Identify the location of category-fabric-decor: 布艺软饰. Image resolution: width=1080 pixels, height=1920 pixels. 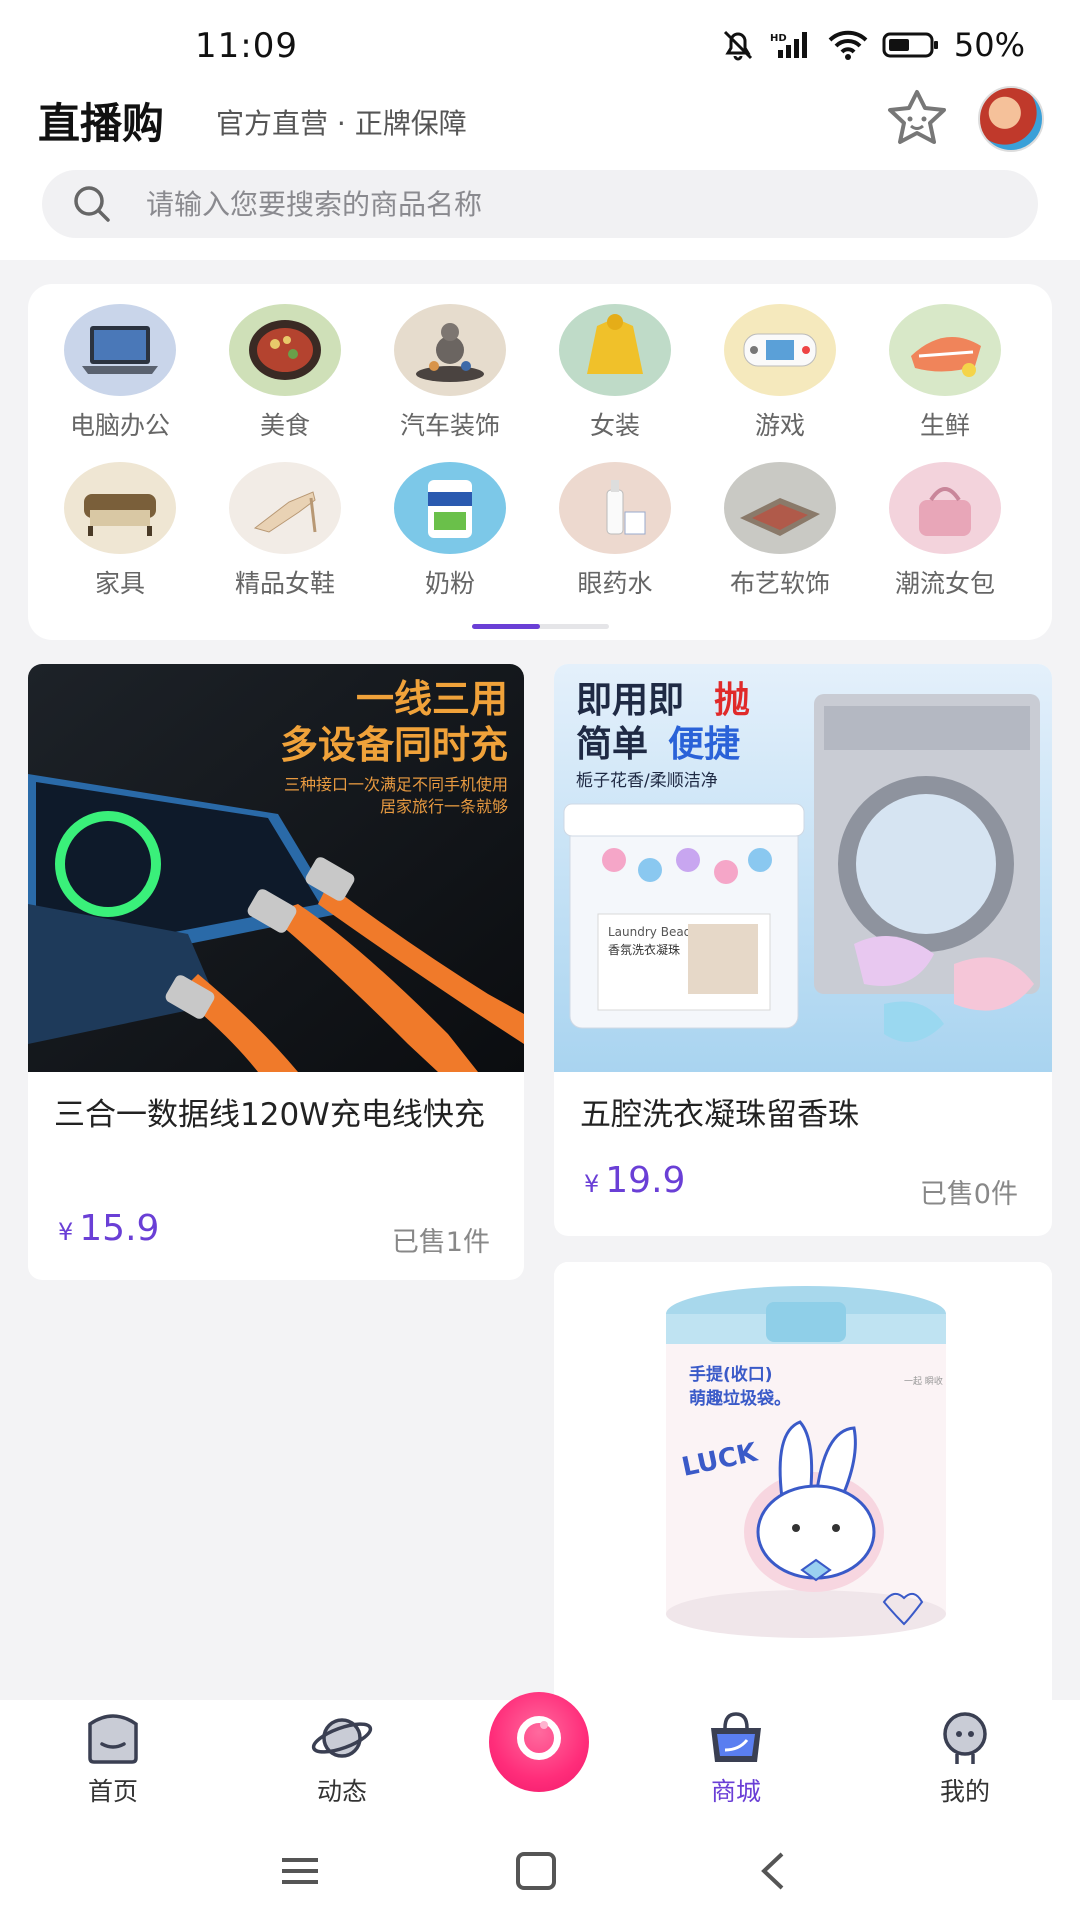
(780, 531).